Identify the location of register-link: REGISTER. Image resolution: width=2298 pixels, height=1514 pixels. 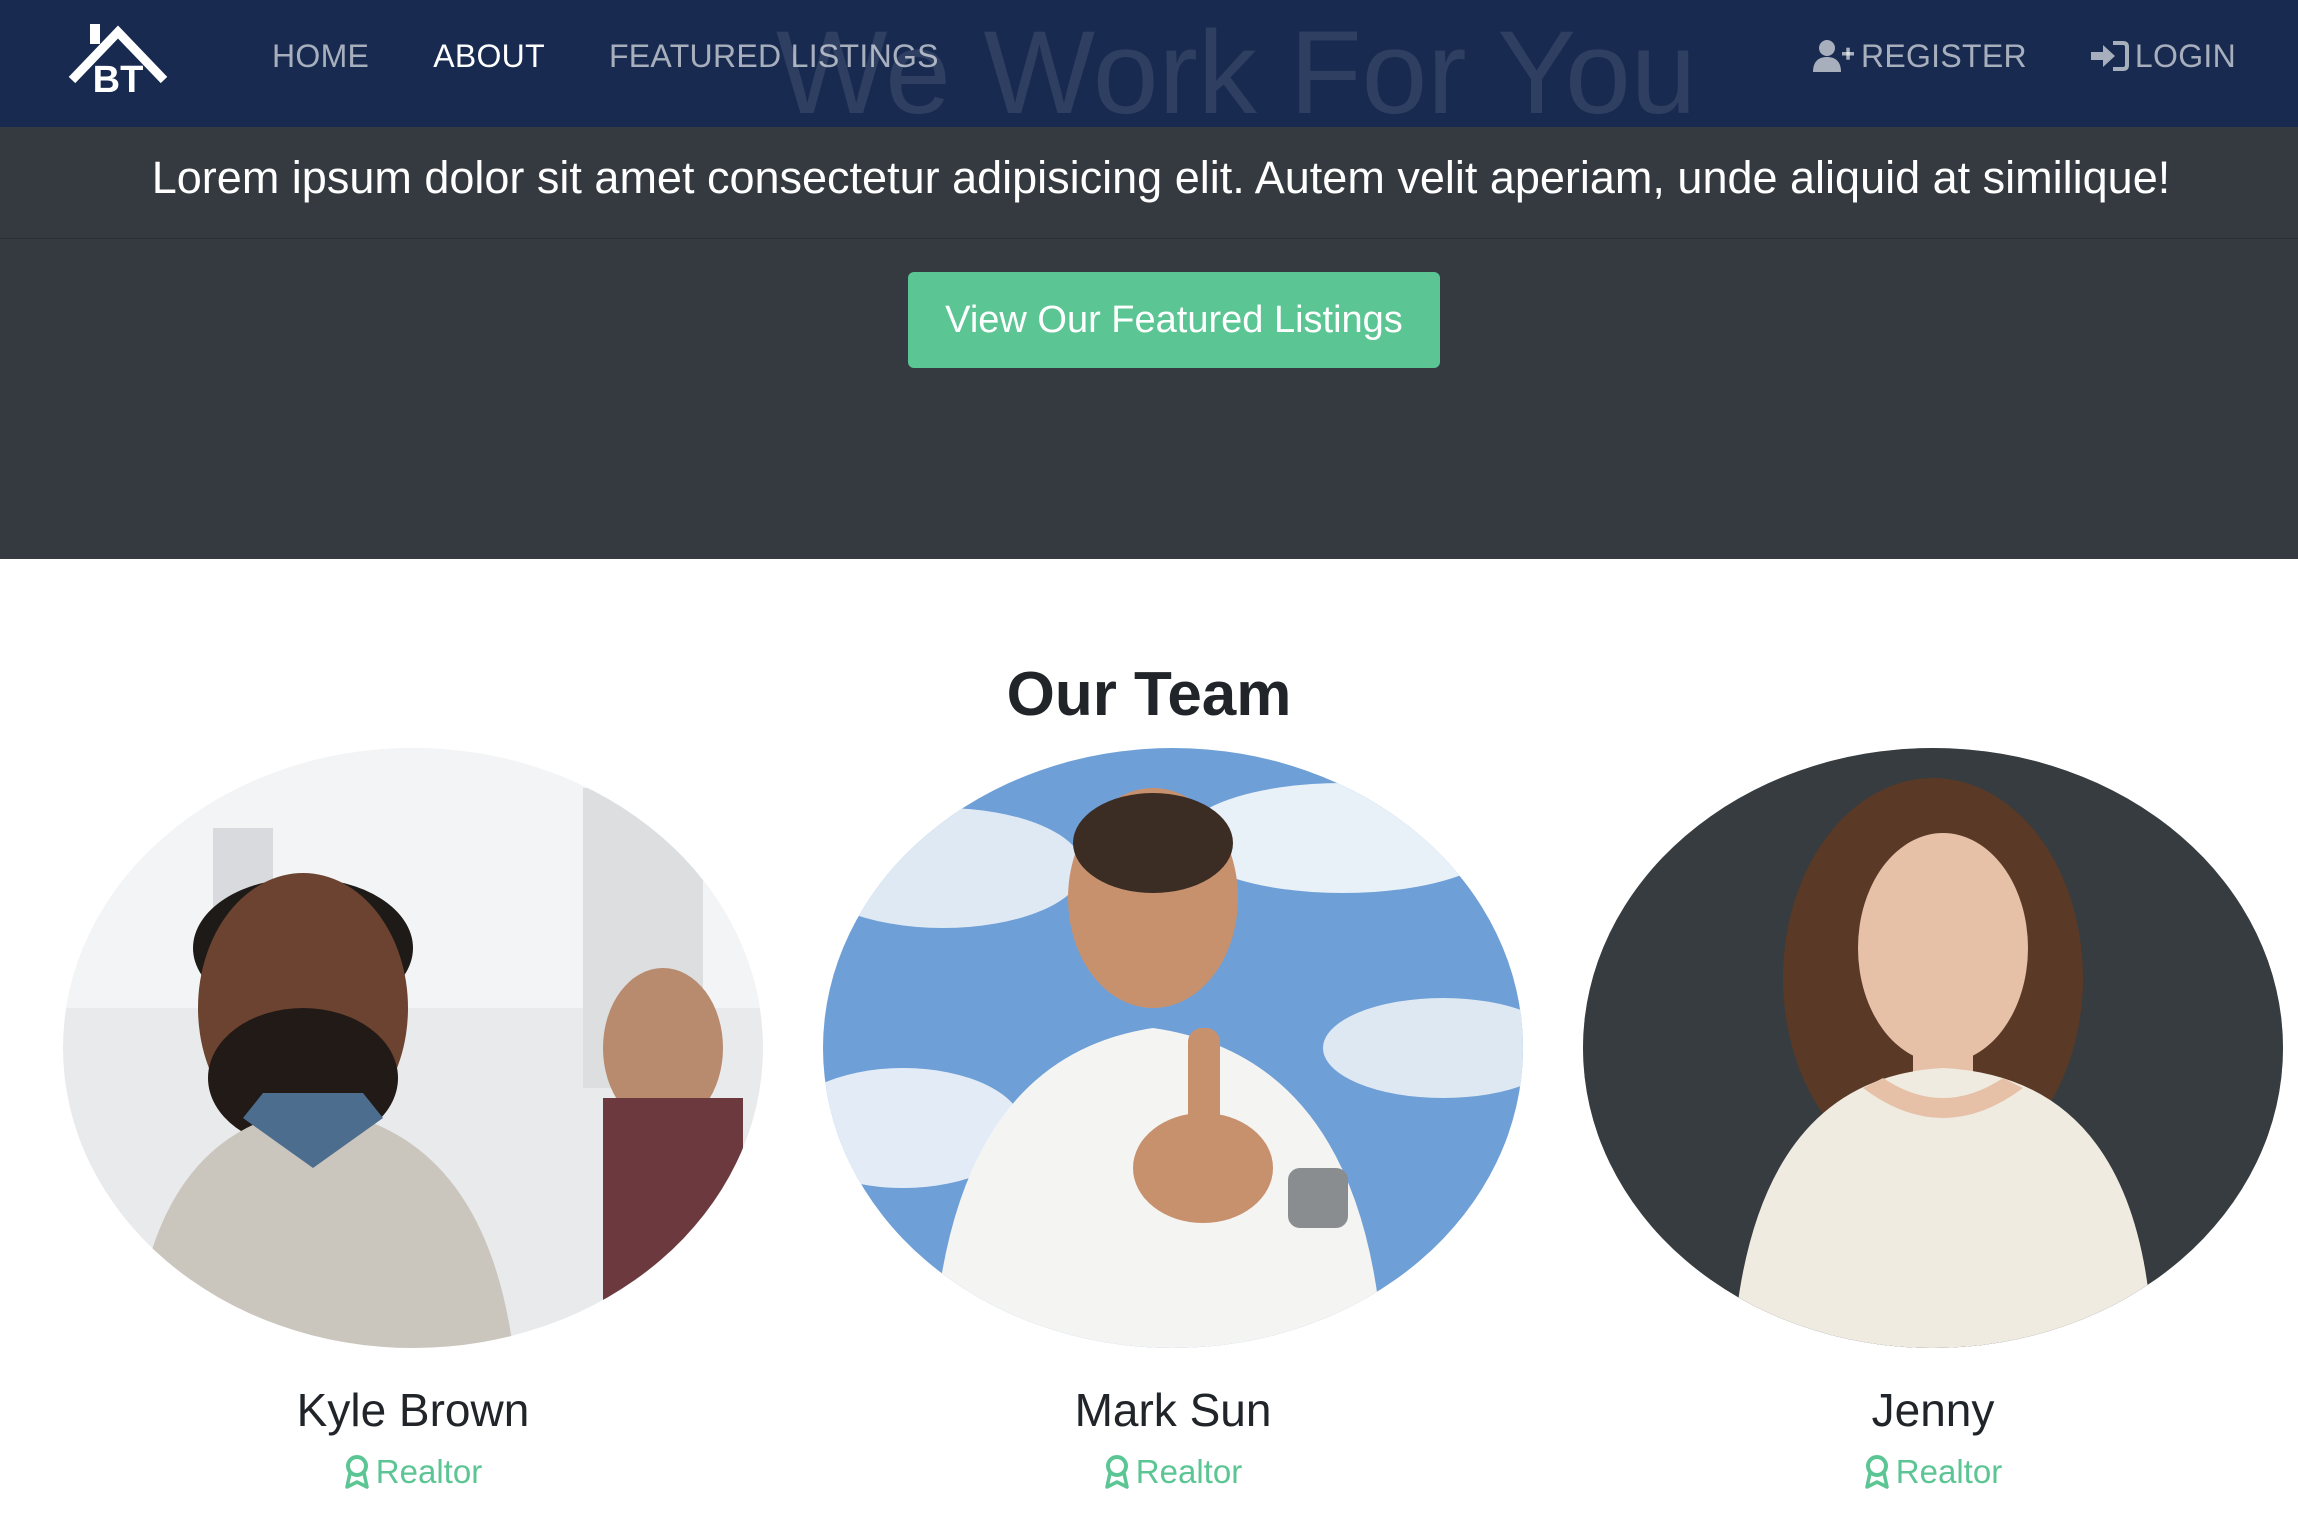
(1919, 56).